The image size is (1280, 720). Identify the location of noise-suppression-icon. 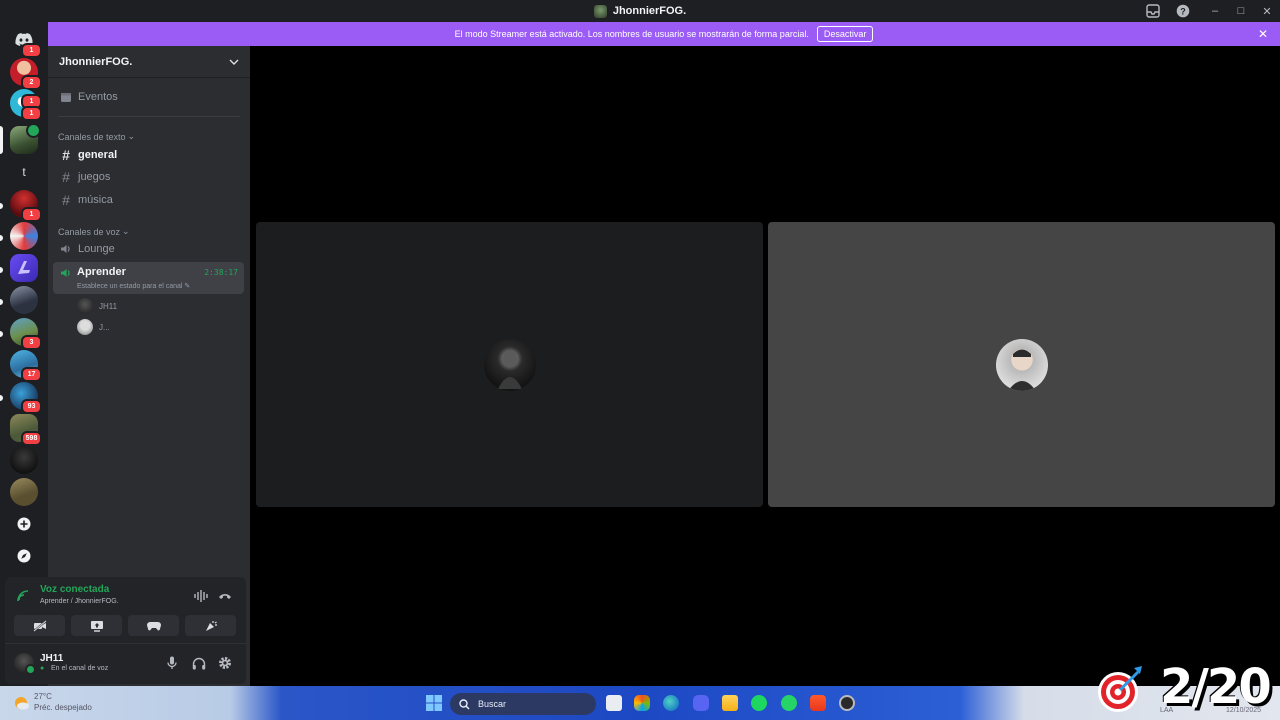
(201, 596).